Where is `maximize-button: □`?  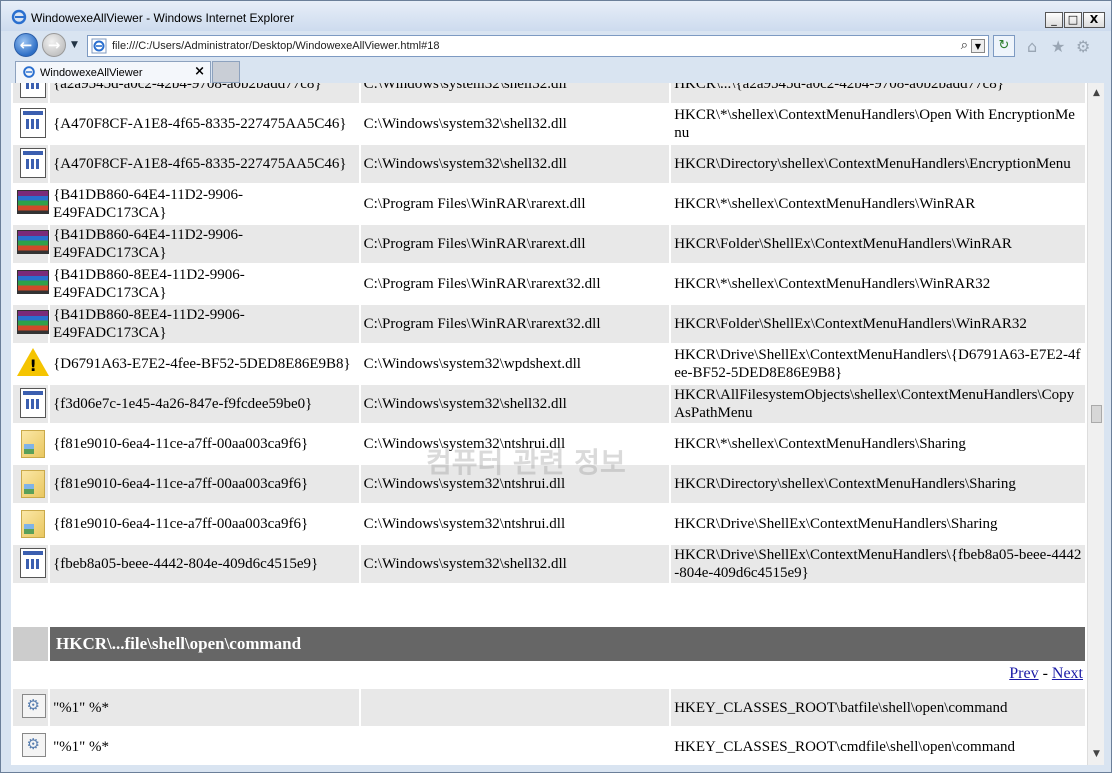 maximize-button: □ is located at coordinates (1073, 20).